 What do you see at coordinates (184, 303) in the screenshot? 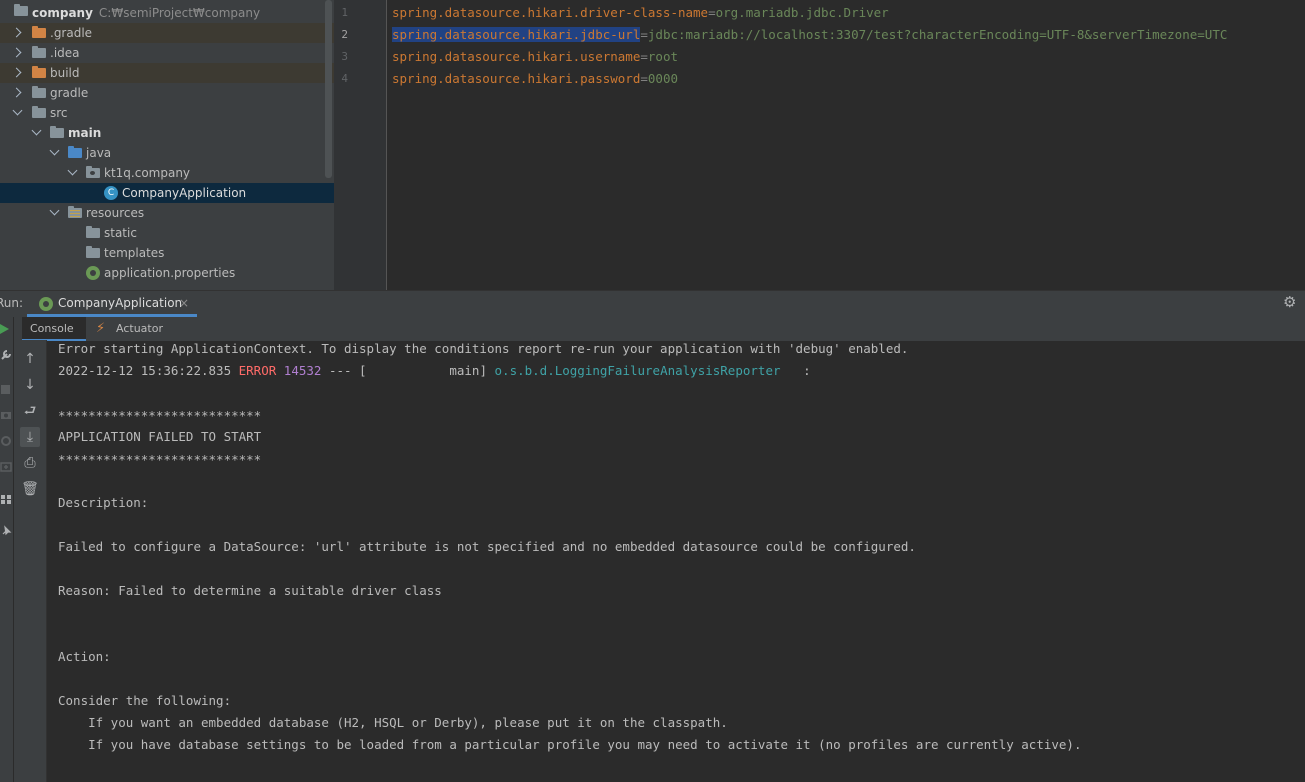
I see `close-icon: ×` at bounding box center [184, 303].